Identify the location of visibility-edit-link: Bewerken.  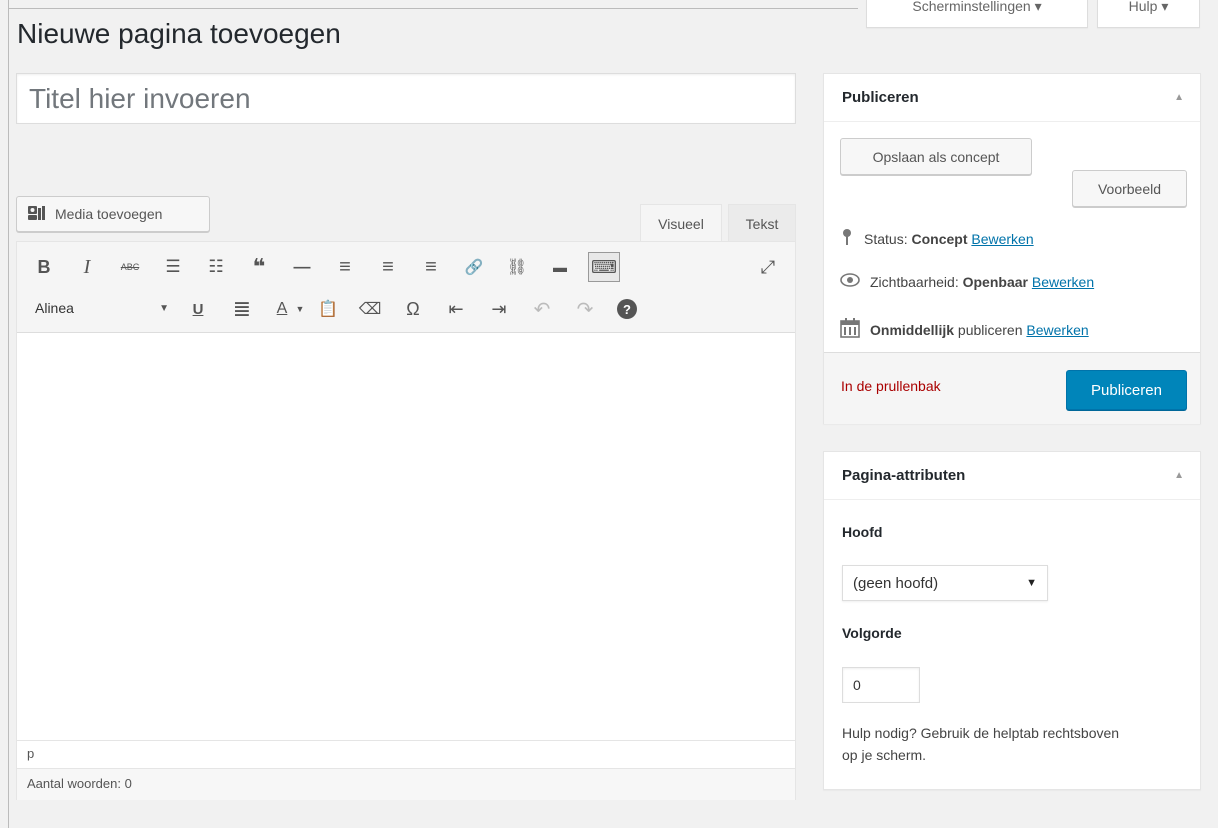
(1063, 282).